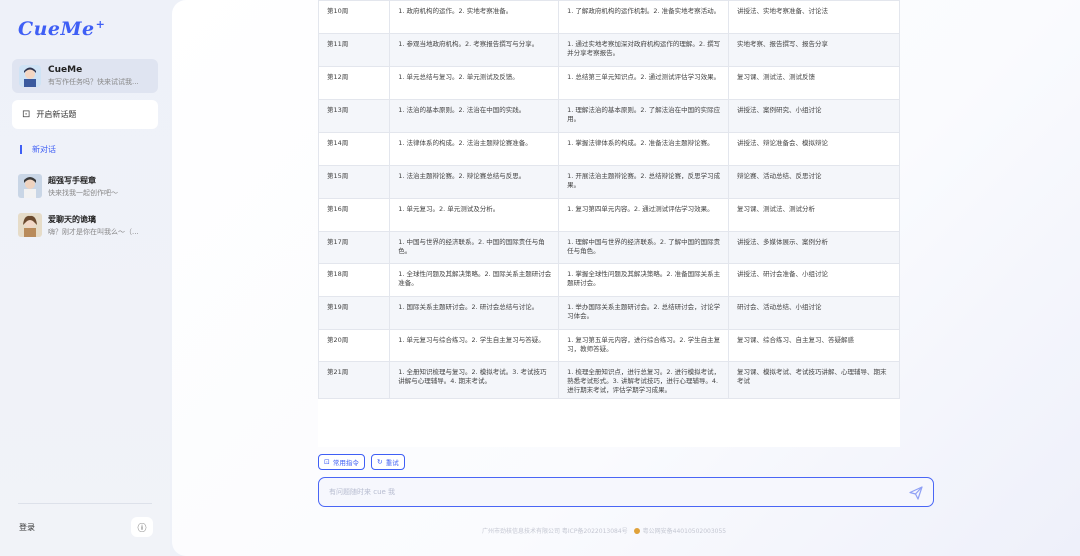  Describe the element at coordinates (916, 494) in the screenshot. I see `send-icon` at that location.